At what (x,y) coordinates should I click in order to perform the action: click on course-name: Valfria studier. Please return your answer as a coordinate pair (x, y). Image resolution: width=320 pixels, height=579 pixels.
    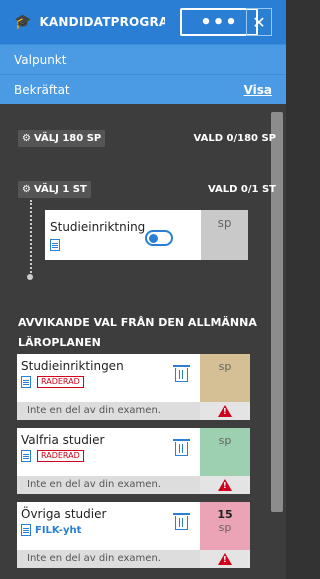
    Looking at the image, I should click on (63, 440).